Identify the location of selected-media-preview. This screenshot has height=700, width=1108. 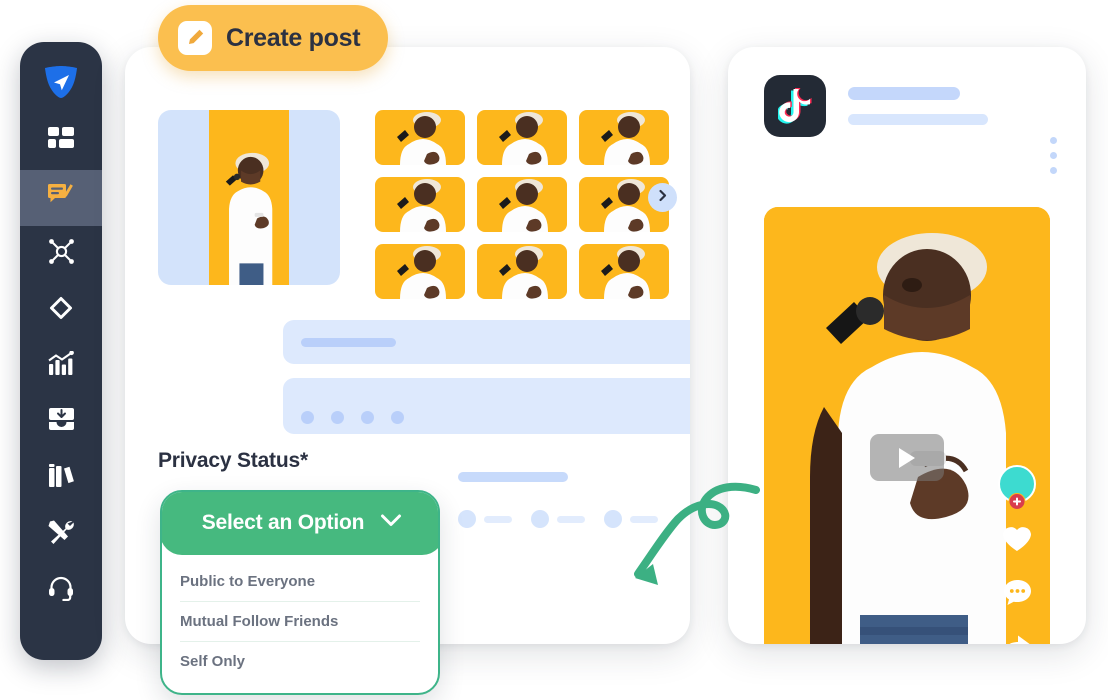
(249, 197).